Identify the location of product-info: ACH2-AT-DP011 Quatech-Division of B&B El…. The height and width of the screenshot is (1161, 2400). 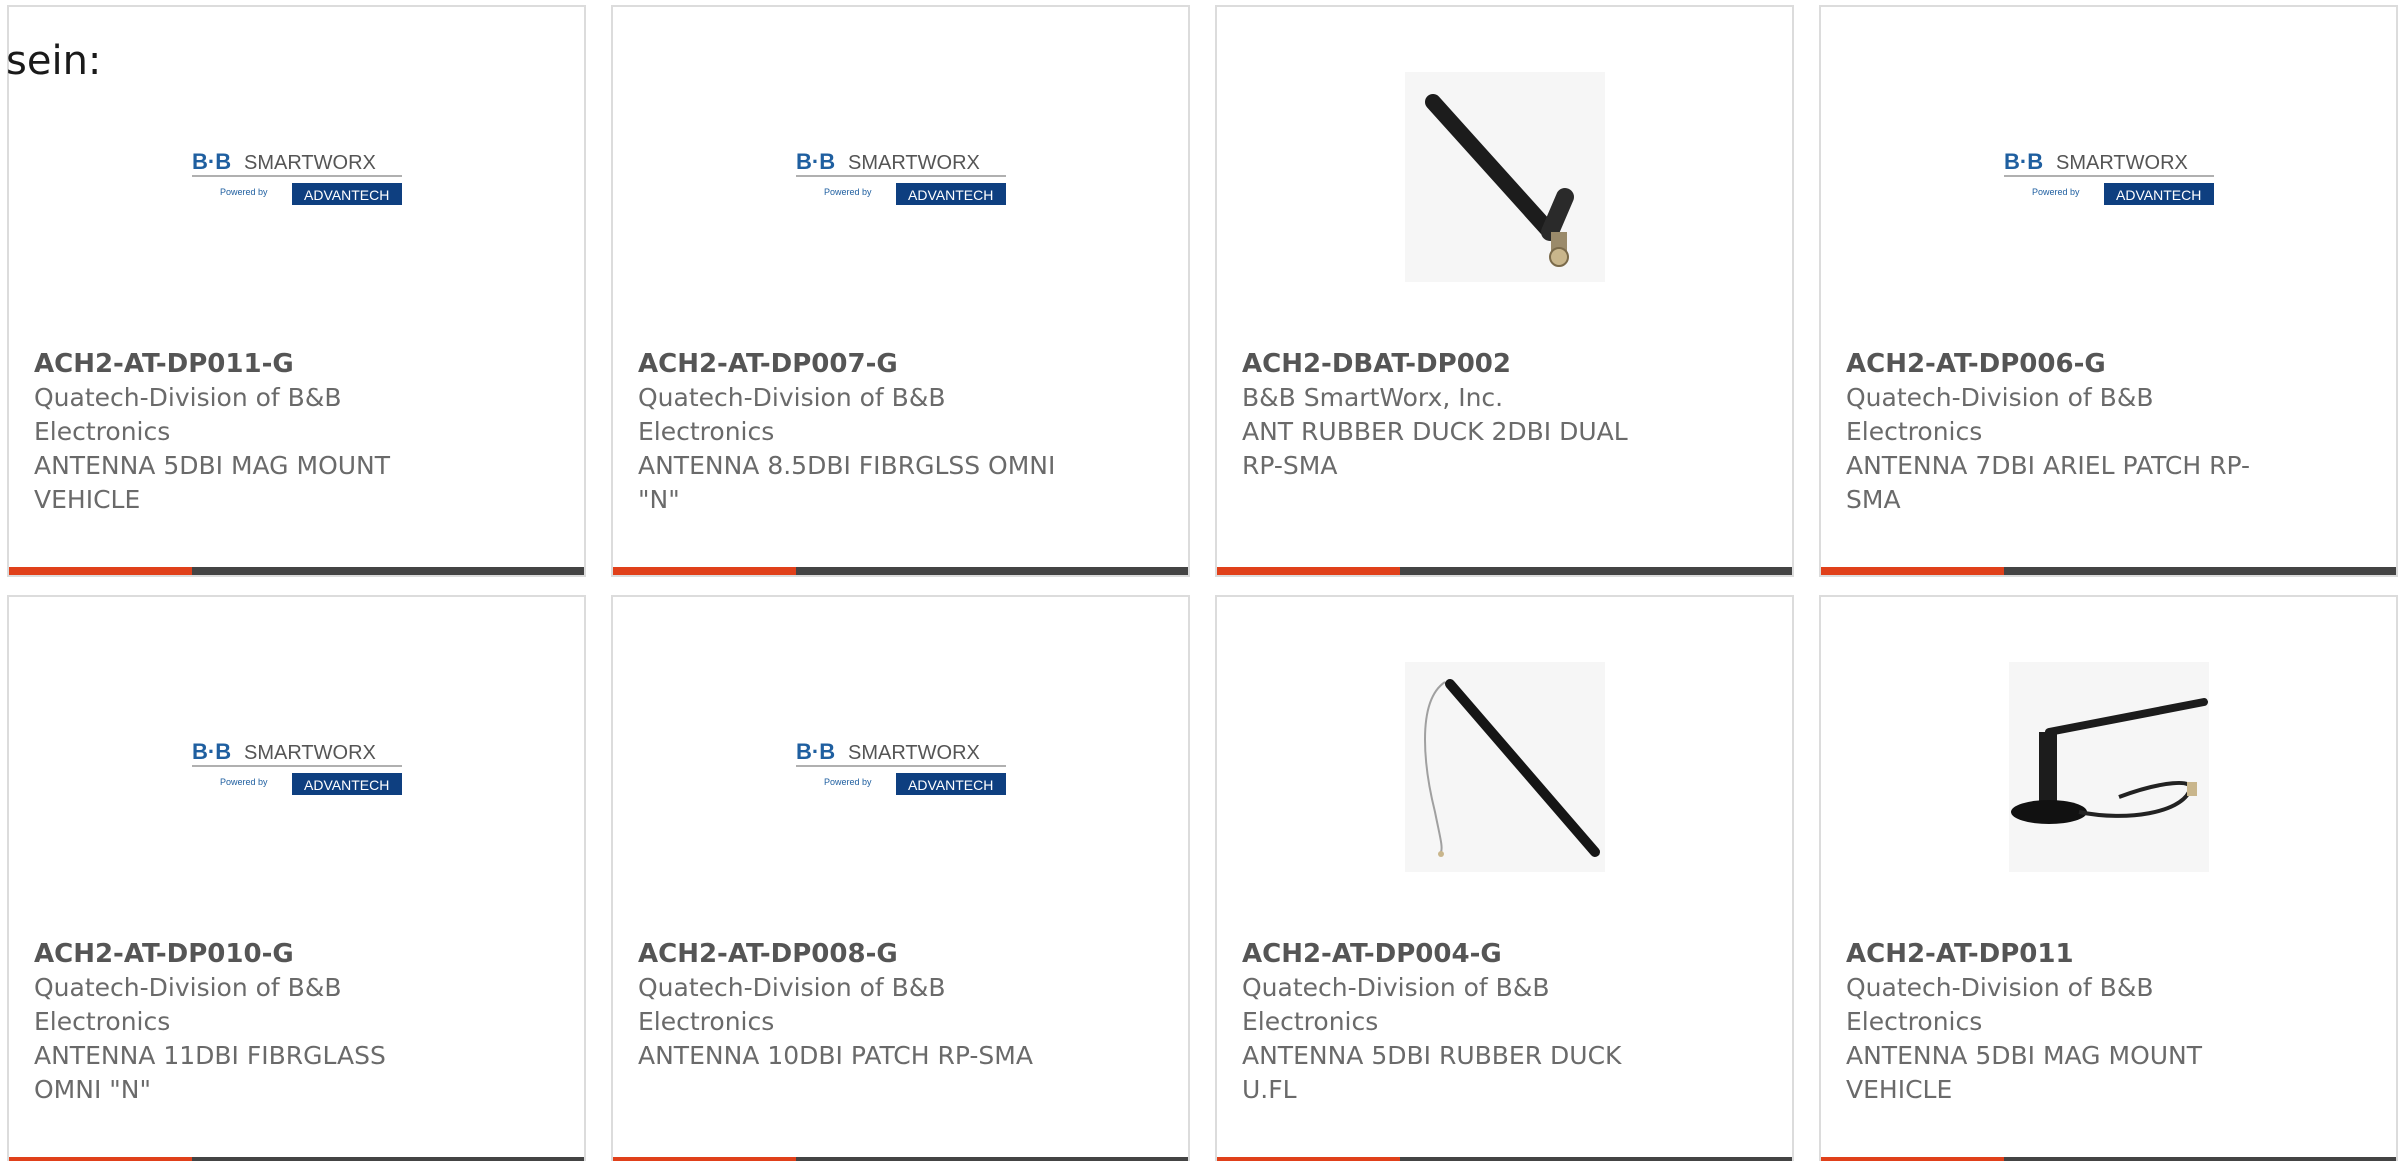
(2056, 1022).